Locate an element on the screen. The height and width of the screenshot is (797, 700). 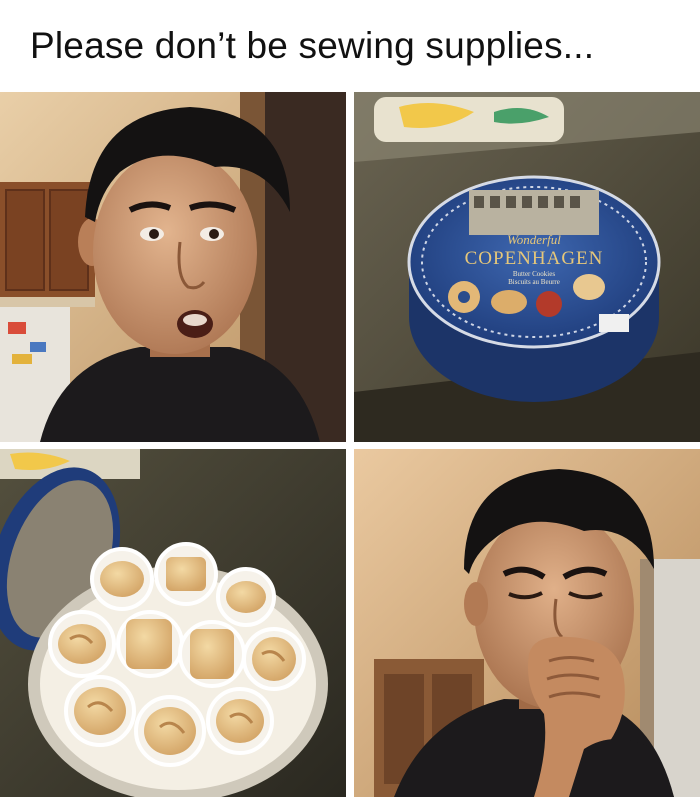
tin-sub-line1: Butter Cookies is located at coordinates (534, 274).